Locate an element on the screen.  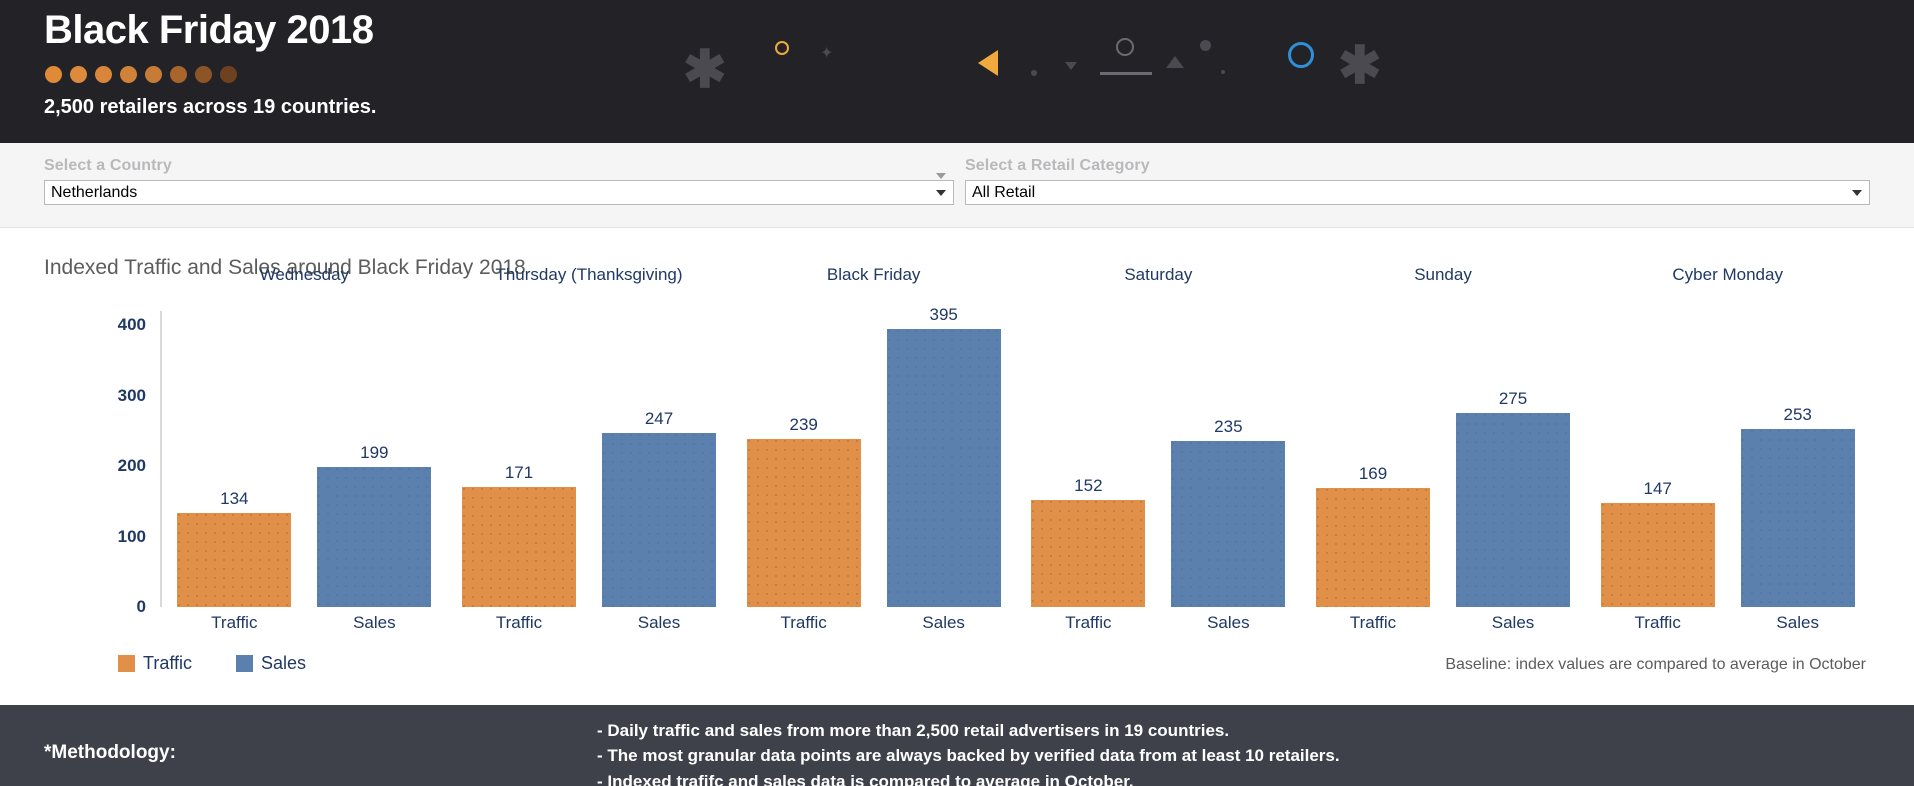
methodology-label: *Methodology: is located at coordinates (110, 752).